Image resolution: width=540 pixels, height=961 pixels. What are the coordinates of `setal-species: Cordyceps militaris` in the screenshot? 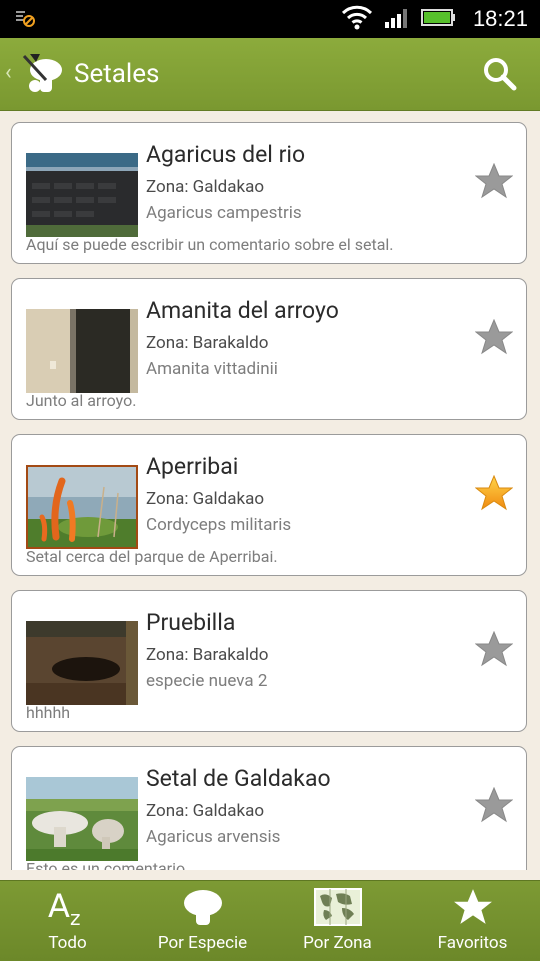 It's located at (219, 525).